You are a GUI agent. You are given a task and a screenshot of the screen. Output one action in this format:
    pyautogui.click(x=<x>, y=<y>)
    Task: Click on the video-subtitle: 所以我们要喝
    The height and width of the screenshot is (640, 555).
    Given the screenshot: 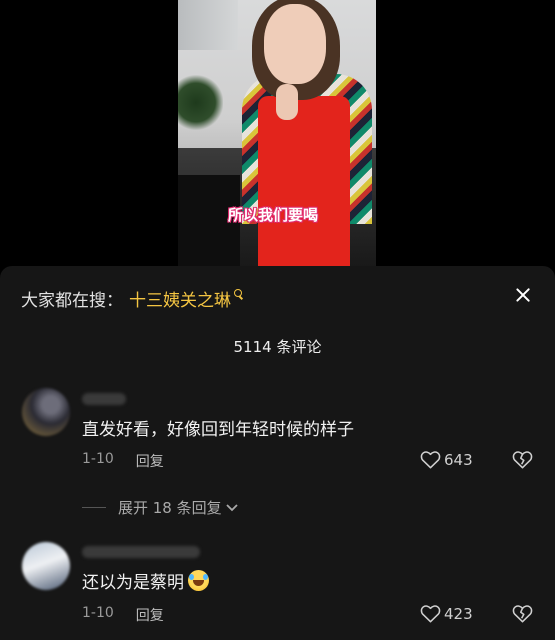 What is the action you would take?
    pyautogui.click(x=273, y=215)
    